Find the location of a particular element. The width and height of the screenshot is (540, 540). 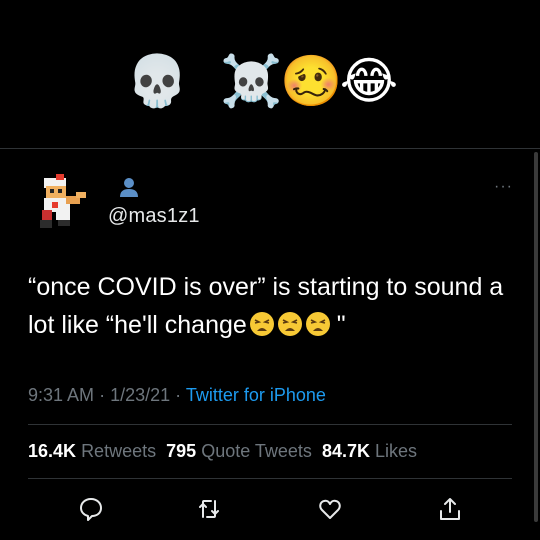

share-icon is located at coordinates (450, 509).